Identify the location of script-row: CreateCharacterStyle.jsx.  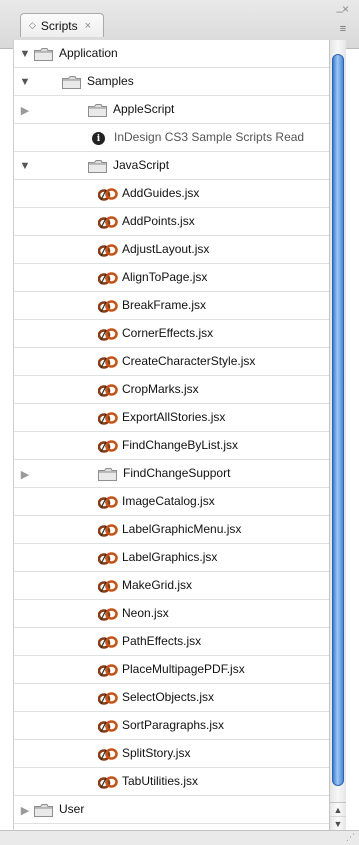
(172, 362).